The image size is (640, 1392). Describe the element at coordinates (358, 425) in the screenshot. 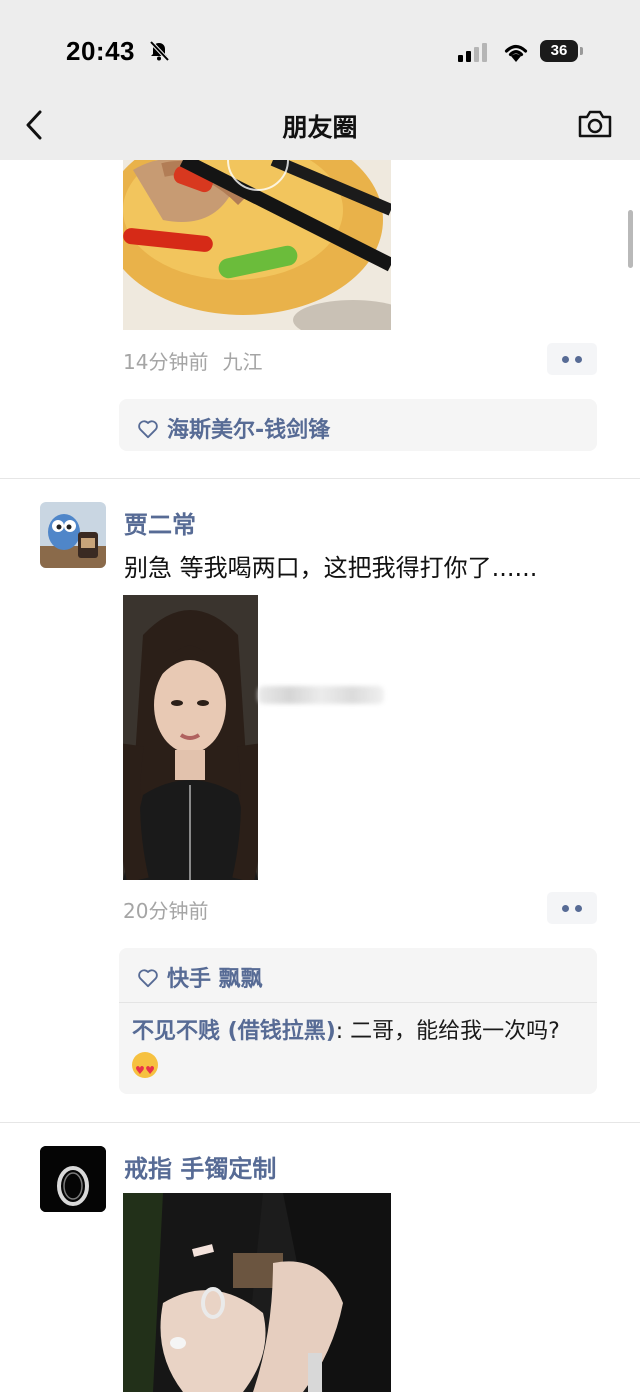

I see `likes-box: 海斯美尔-钱剑锋` at that location.